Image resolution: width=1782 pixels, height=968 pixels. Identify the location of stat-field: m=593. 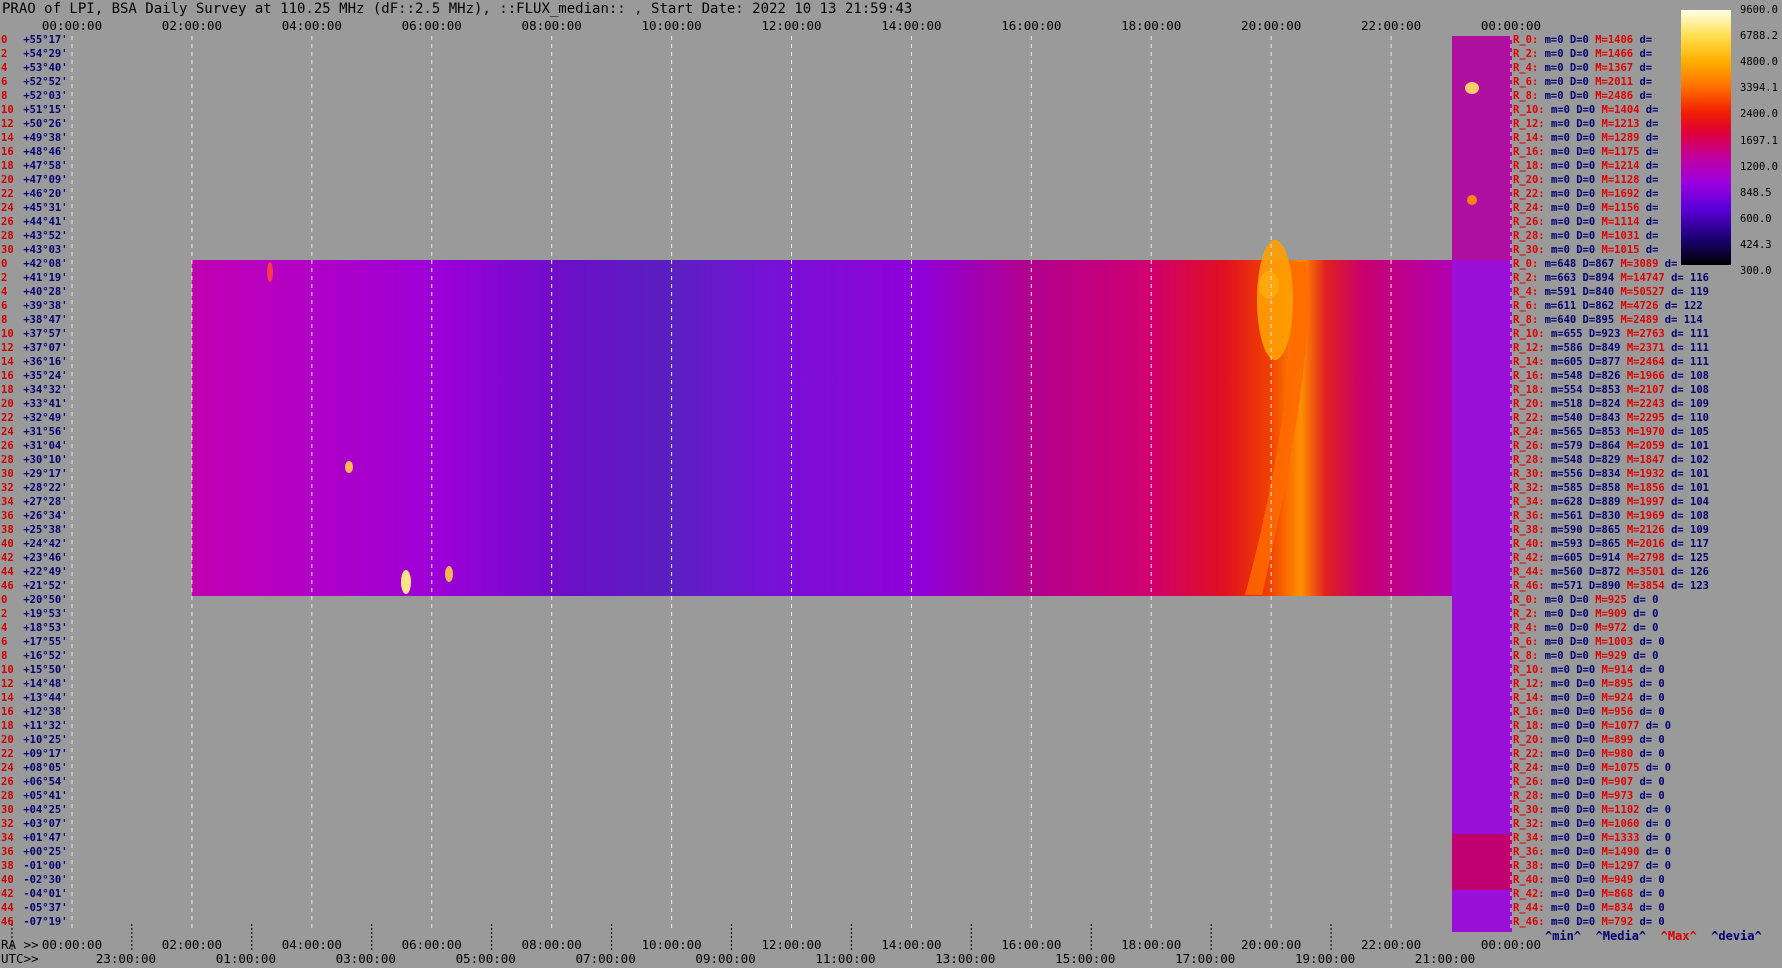
(1569, 544).